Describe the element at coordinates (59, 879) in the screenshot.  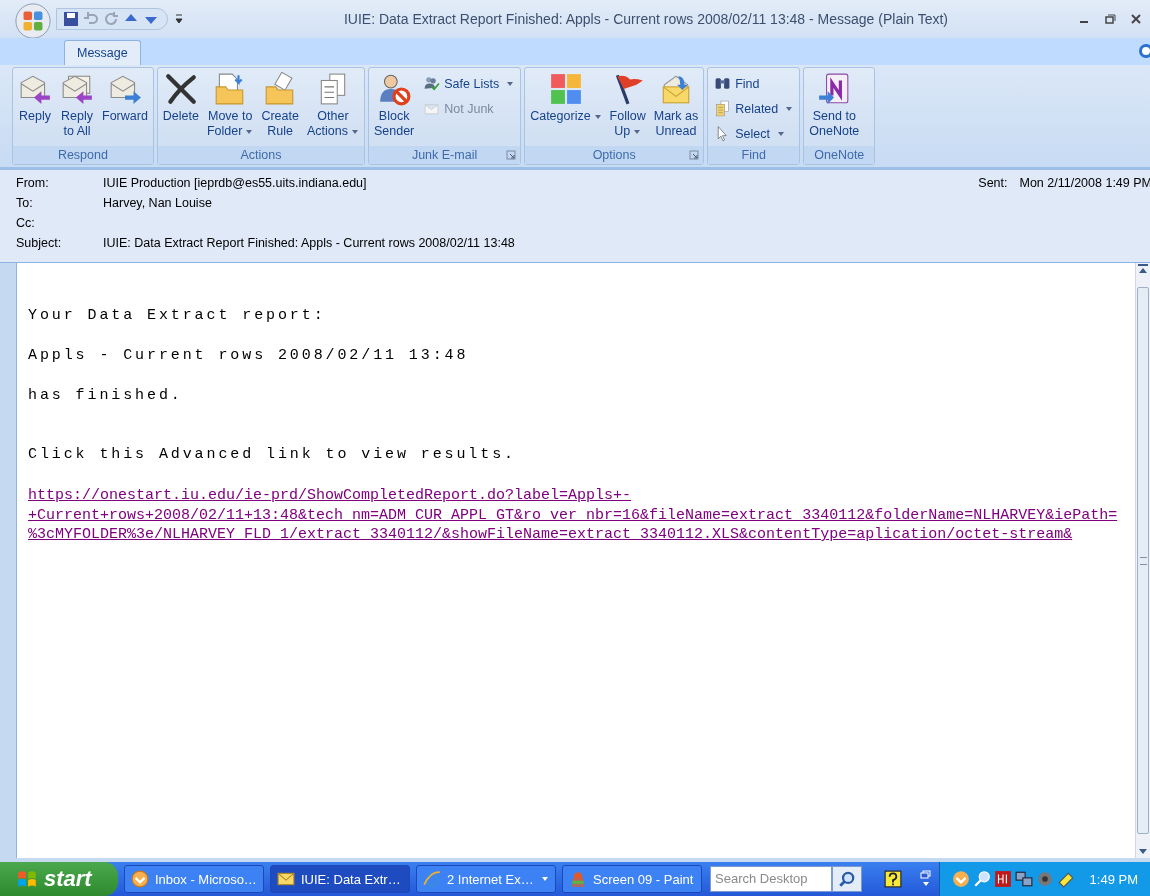
I see `start-button: start` at that location.